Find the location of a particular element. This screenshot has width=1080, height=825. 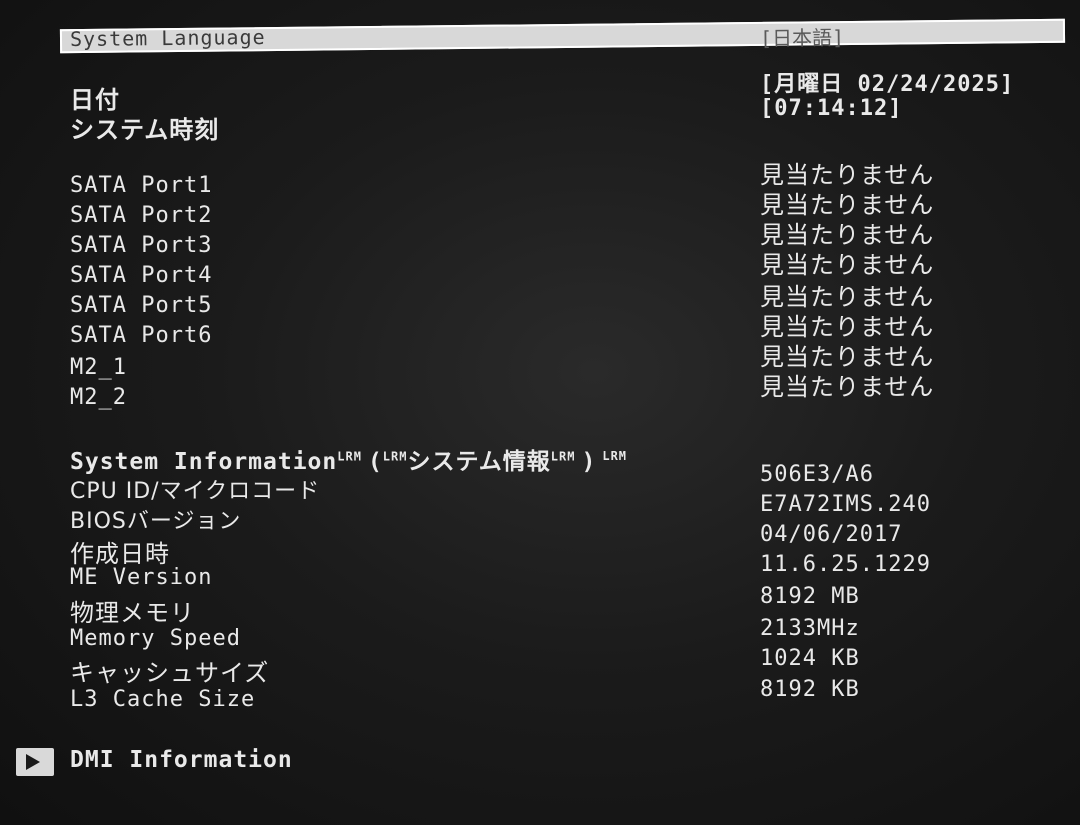

sata-port2-label: SATA Port2 is located at coordinates (141, 215).